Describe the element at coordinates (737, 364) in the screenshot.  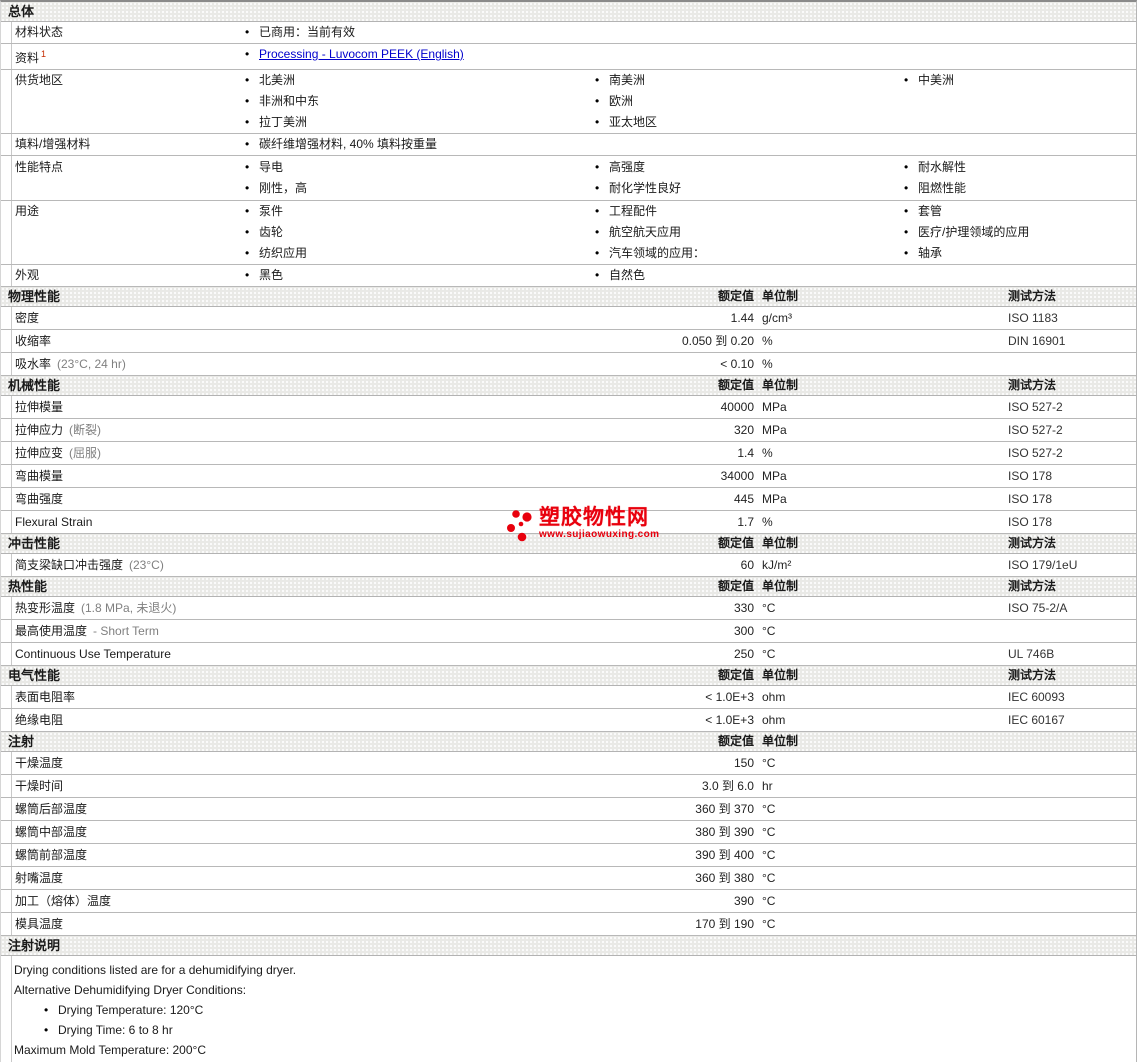
I see `property-value: < 0.10` at that location.